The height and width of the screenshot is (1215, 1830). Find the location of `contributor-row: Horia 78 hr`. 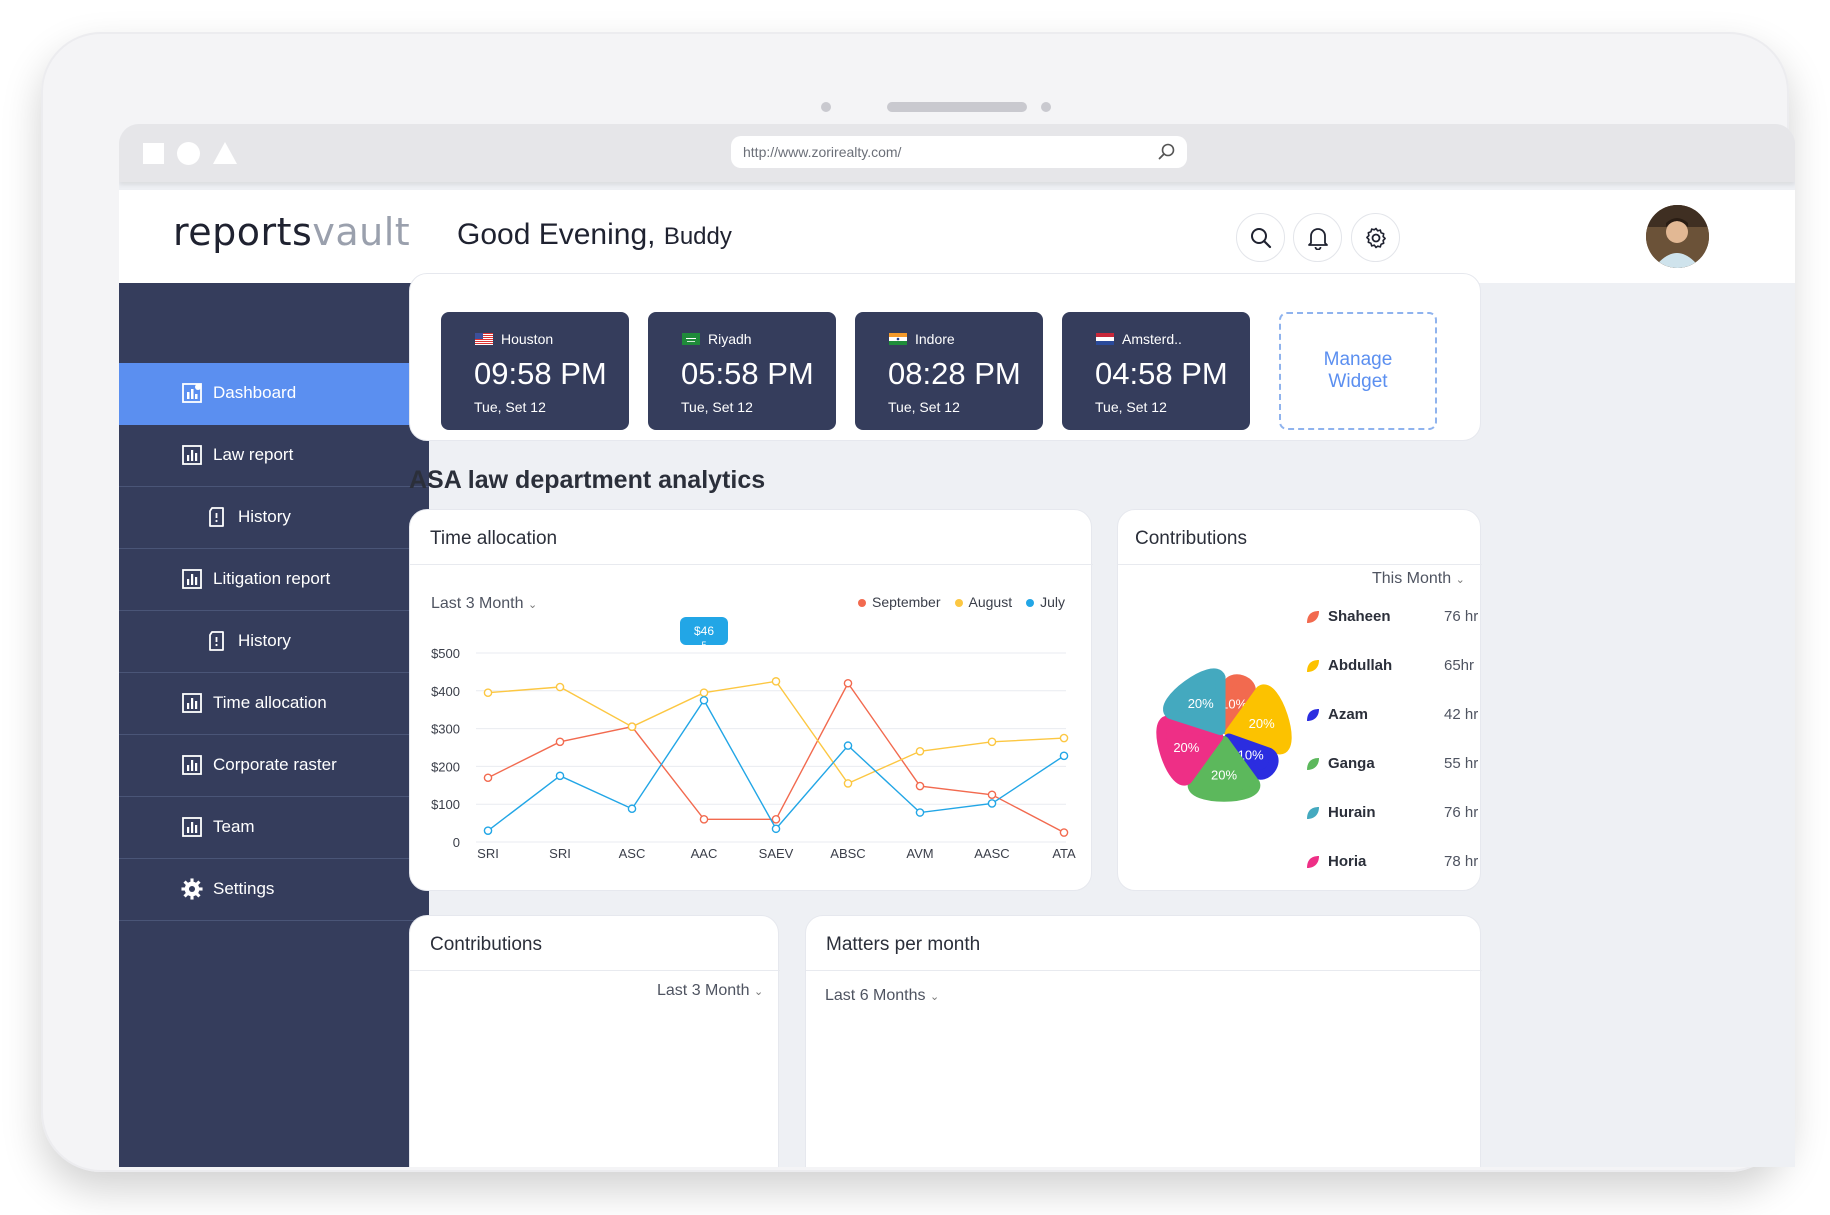

contributor-row: Horia 78 hr is located at coordinates (1391, 863).